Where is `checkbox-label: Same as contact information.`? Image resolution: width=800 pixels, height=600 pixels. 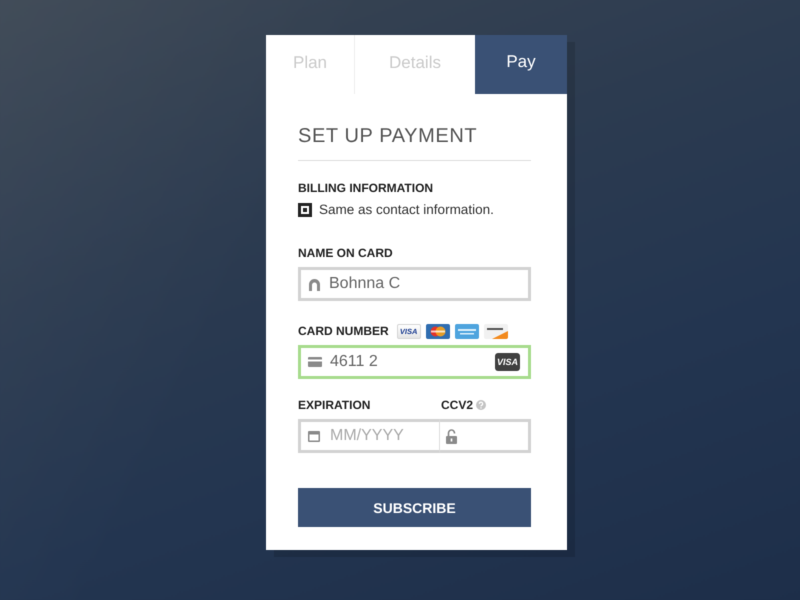 checkbox-label: Same as contact information. is located at coordinates (406, 209).